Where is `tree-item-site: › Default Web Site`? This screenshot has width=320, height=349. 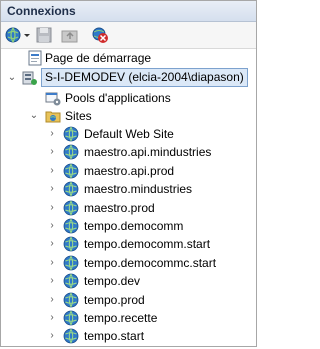 tree-item-site: › Default Web Site is located at coordinates (128, 134).